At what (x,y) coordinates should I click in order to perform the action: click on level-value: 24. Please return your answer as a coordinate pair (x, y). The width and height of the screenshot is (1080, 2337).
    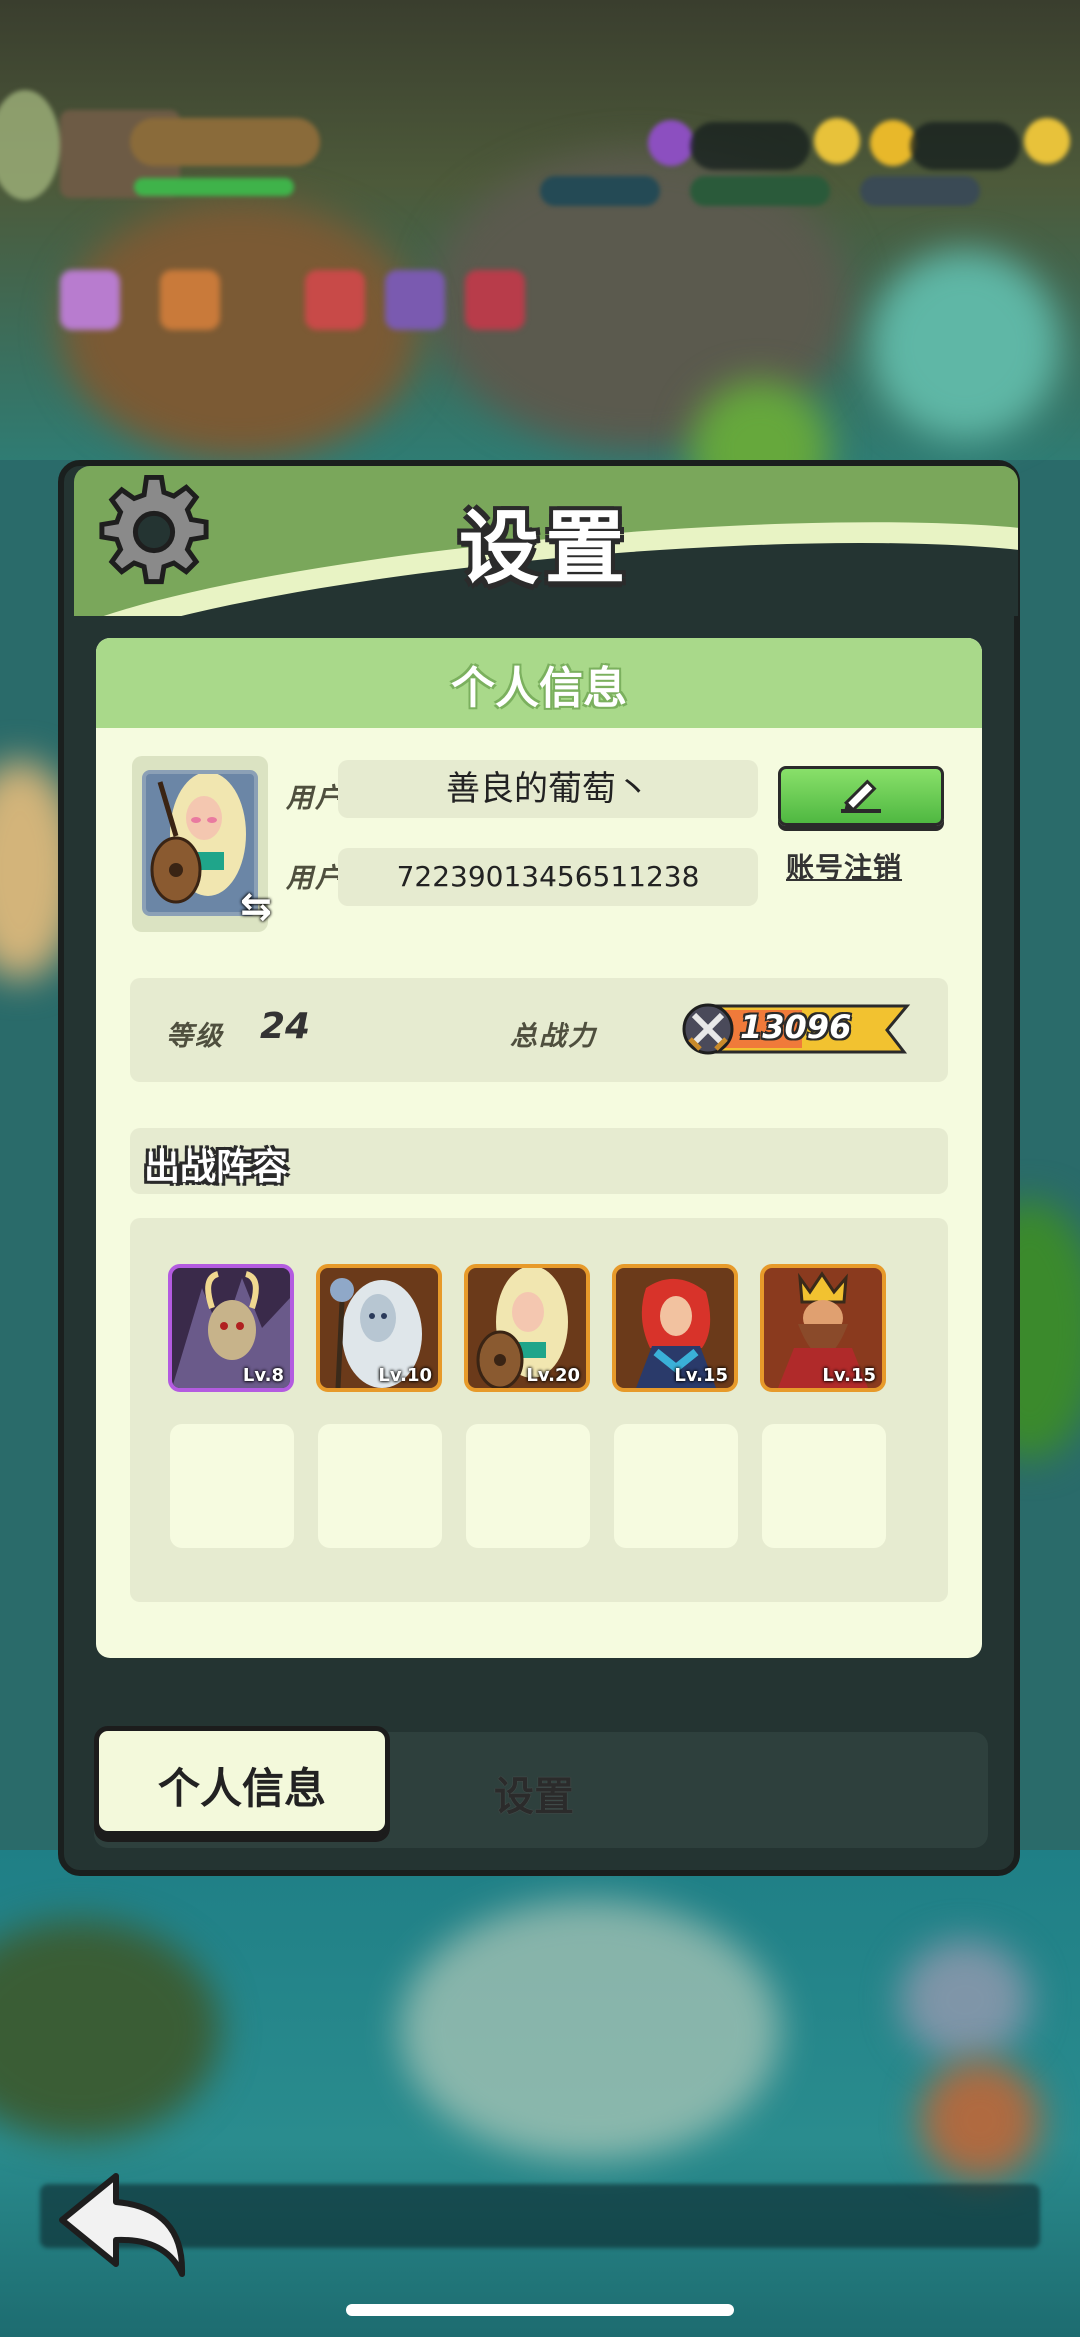
    Looking at the image, I should click on (285, 1026).